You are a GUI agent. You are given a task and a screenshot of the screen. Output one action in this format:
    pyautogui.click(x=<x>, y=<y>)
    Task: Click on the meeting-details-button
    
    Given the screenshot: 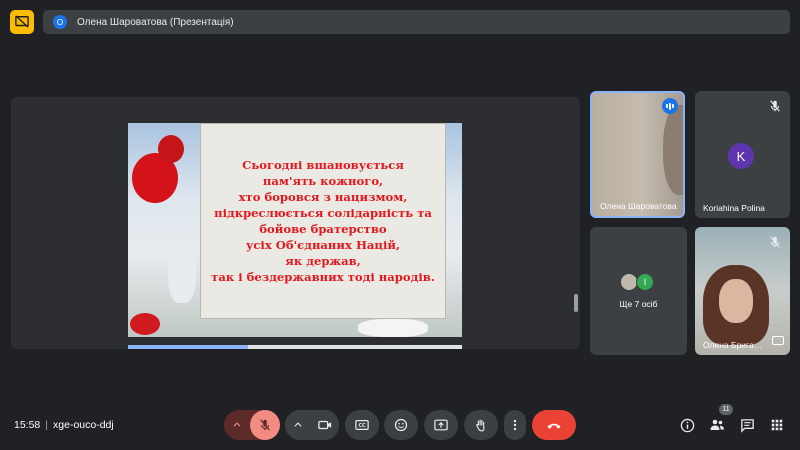 What is the action you would take?
    pyautogui.click(x=687, y=425)
    